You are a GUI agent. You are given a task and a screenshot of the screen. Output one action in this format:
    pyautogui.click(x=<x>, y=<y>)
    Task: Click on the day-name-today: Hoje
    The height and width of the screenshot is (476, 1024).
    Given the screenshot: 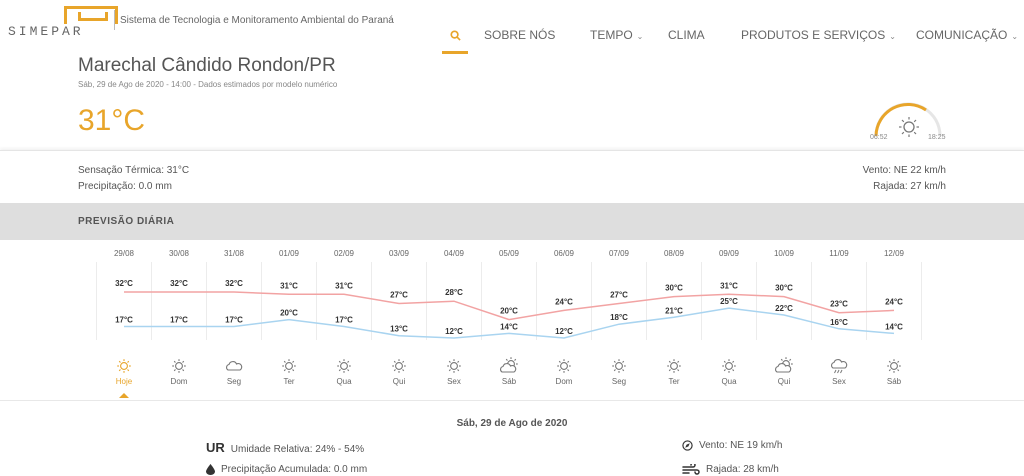 What is the action you would take?
    pyautogui.click(x=124, y=381)
    